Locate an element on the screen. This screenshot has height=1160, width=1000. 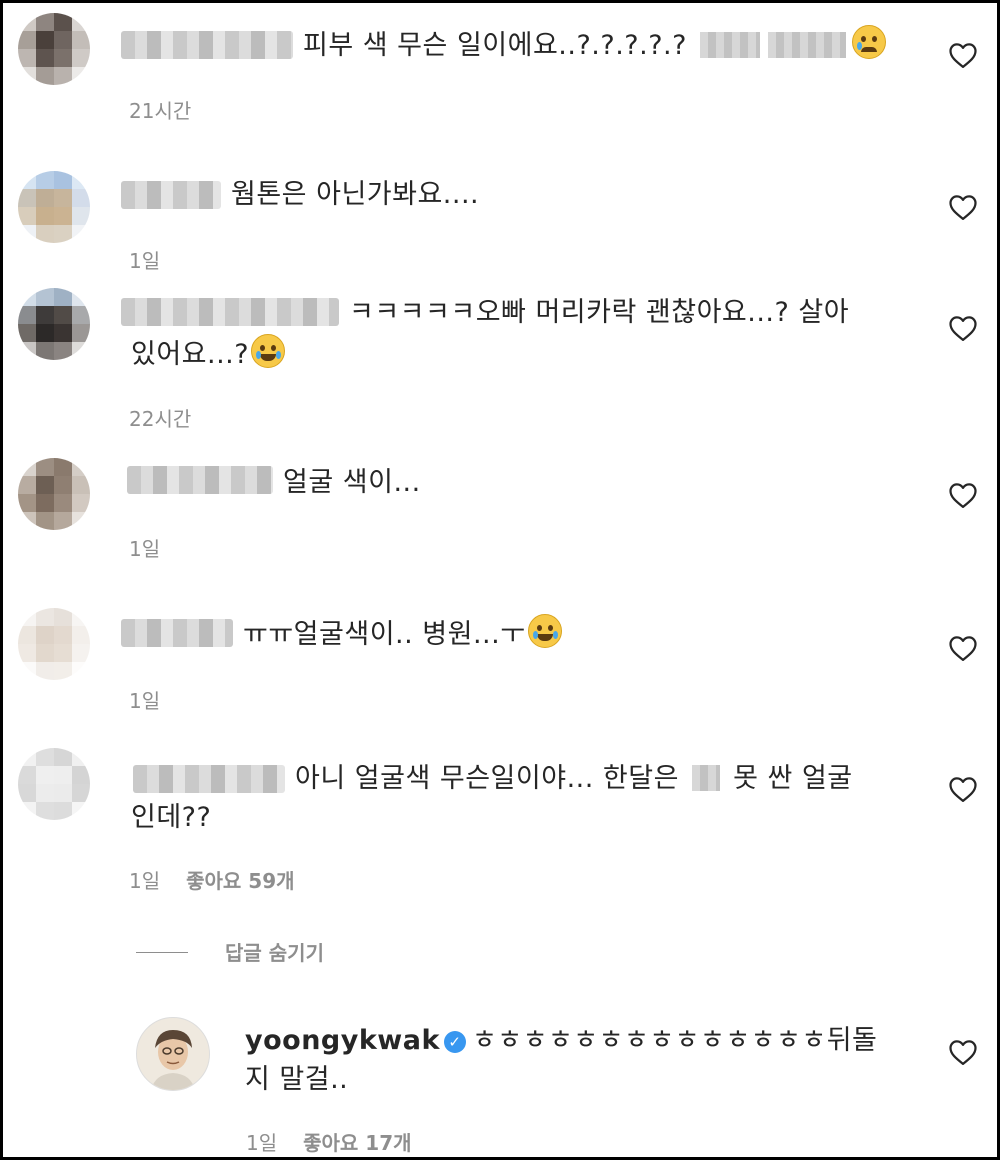
replies-divider is located at coordinates (162, 952).